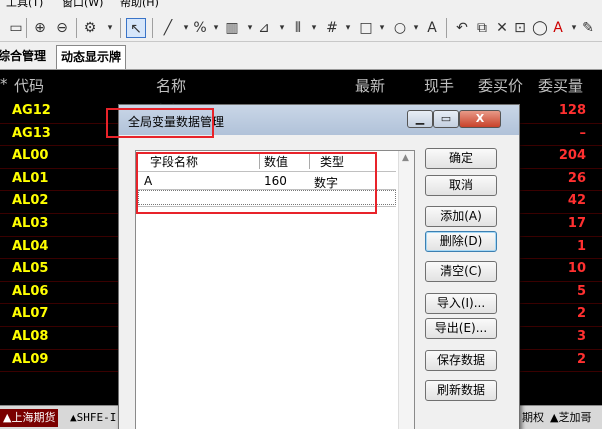 Image resolution: width=602 pixels, height=429 pixels. Describe the element at coordinates (31, 110) in the screenshot. I see `instrument-code: AG12` at that location.